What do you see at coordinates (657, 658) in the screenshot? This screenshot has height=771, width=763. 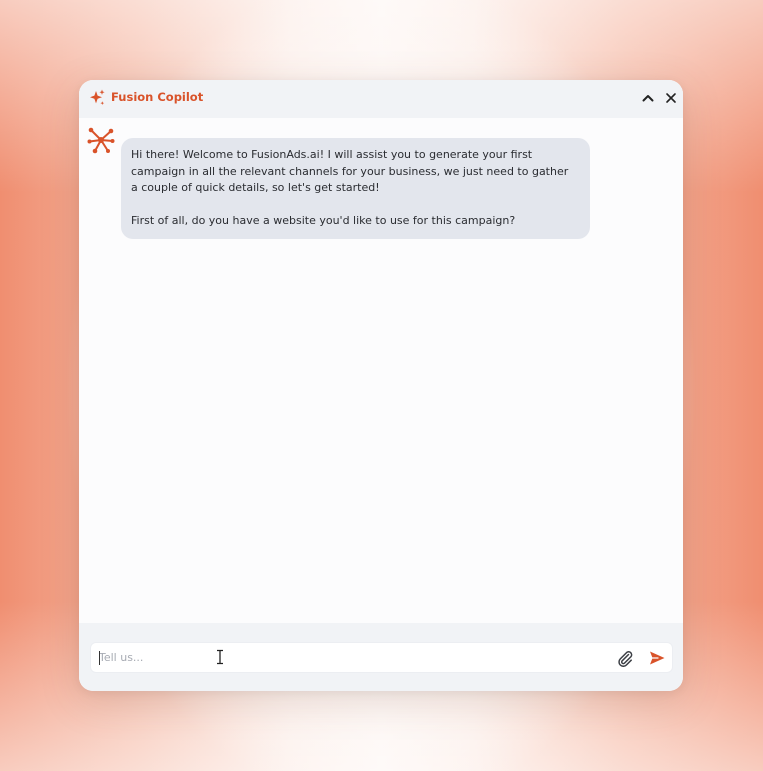 I see `send-icon` at bounding box center [657, 658].